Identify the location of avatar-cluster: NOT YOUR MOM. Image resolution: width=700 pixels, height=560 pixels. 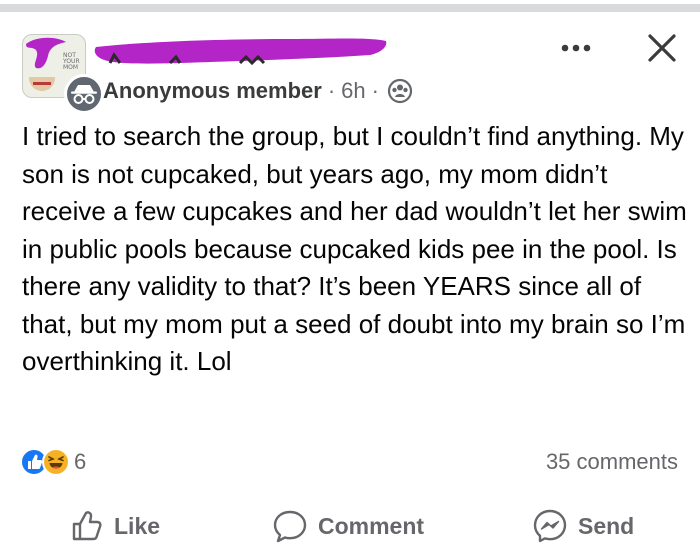
(63, 74).